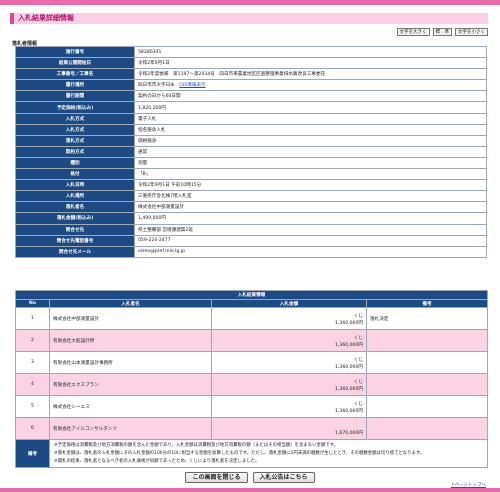 The image size is (500, 492). Describe the element at coordinates (310, 85) in the screenshot. I see `info-value: 四日市市大字日永 GIS情報表示` at that location.